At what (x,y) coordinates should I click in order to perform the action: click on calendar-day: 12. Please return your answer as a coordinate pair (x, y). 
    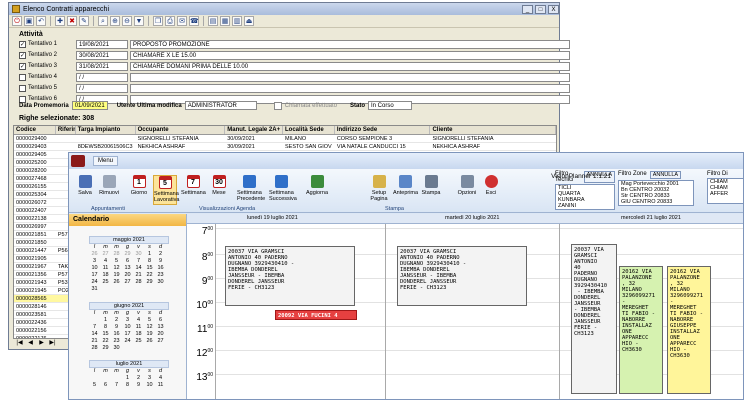
    Looking at the image, I should click on (116, 268).